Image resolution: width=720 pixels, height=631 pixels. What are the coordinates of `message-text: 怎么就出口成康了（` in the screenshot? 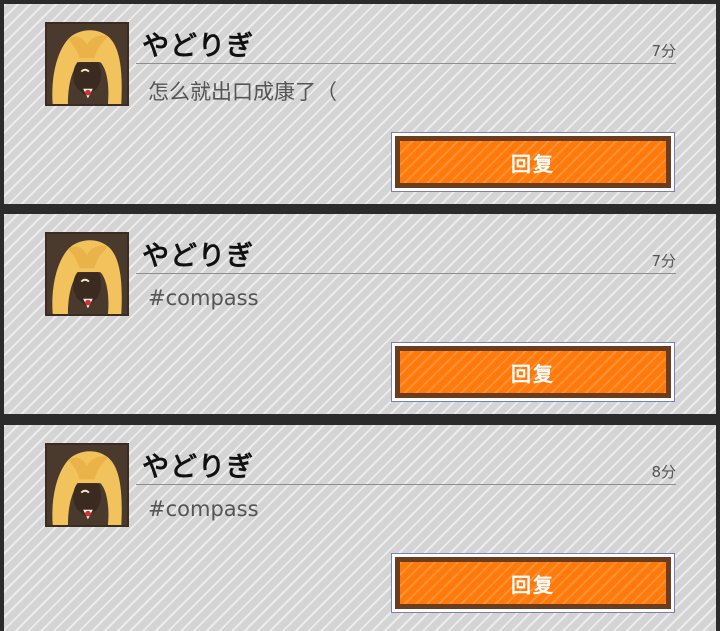 It's located at (242, 92).